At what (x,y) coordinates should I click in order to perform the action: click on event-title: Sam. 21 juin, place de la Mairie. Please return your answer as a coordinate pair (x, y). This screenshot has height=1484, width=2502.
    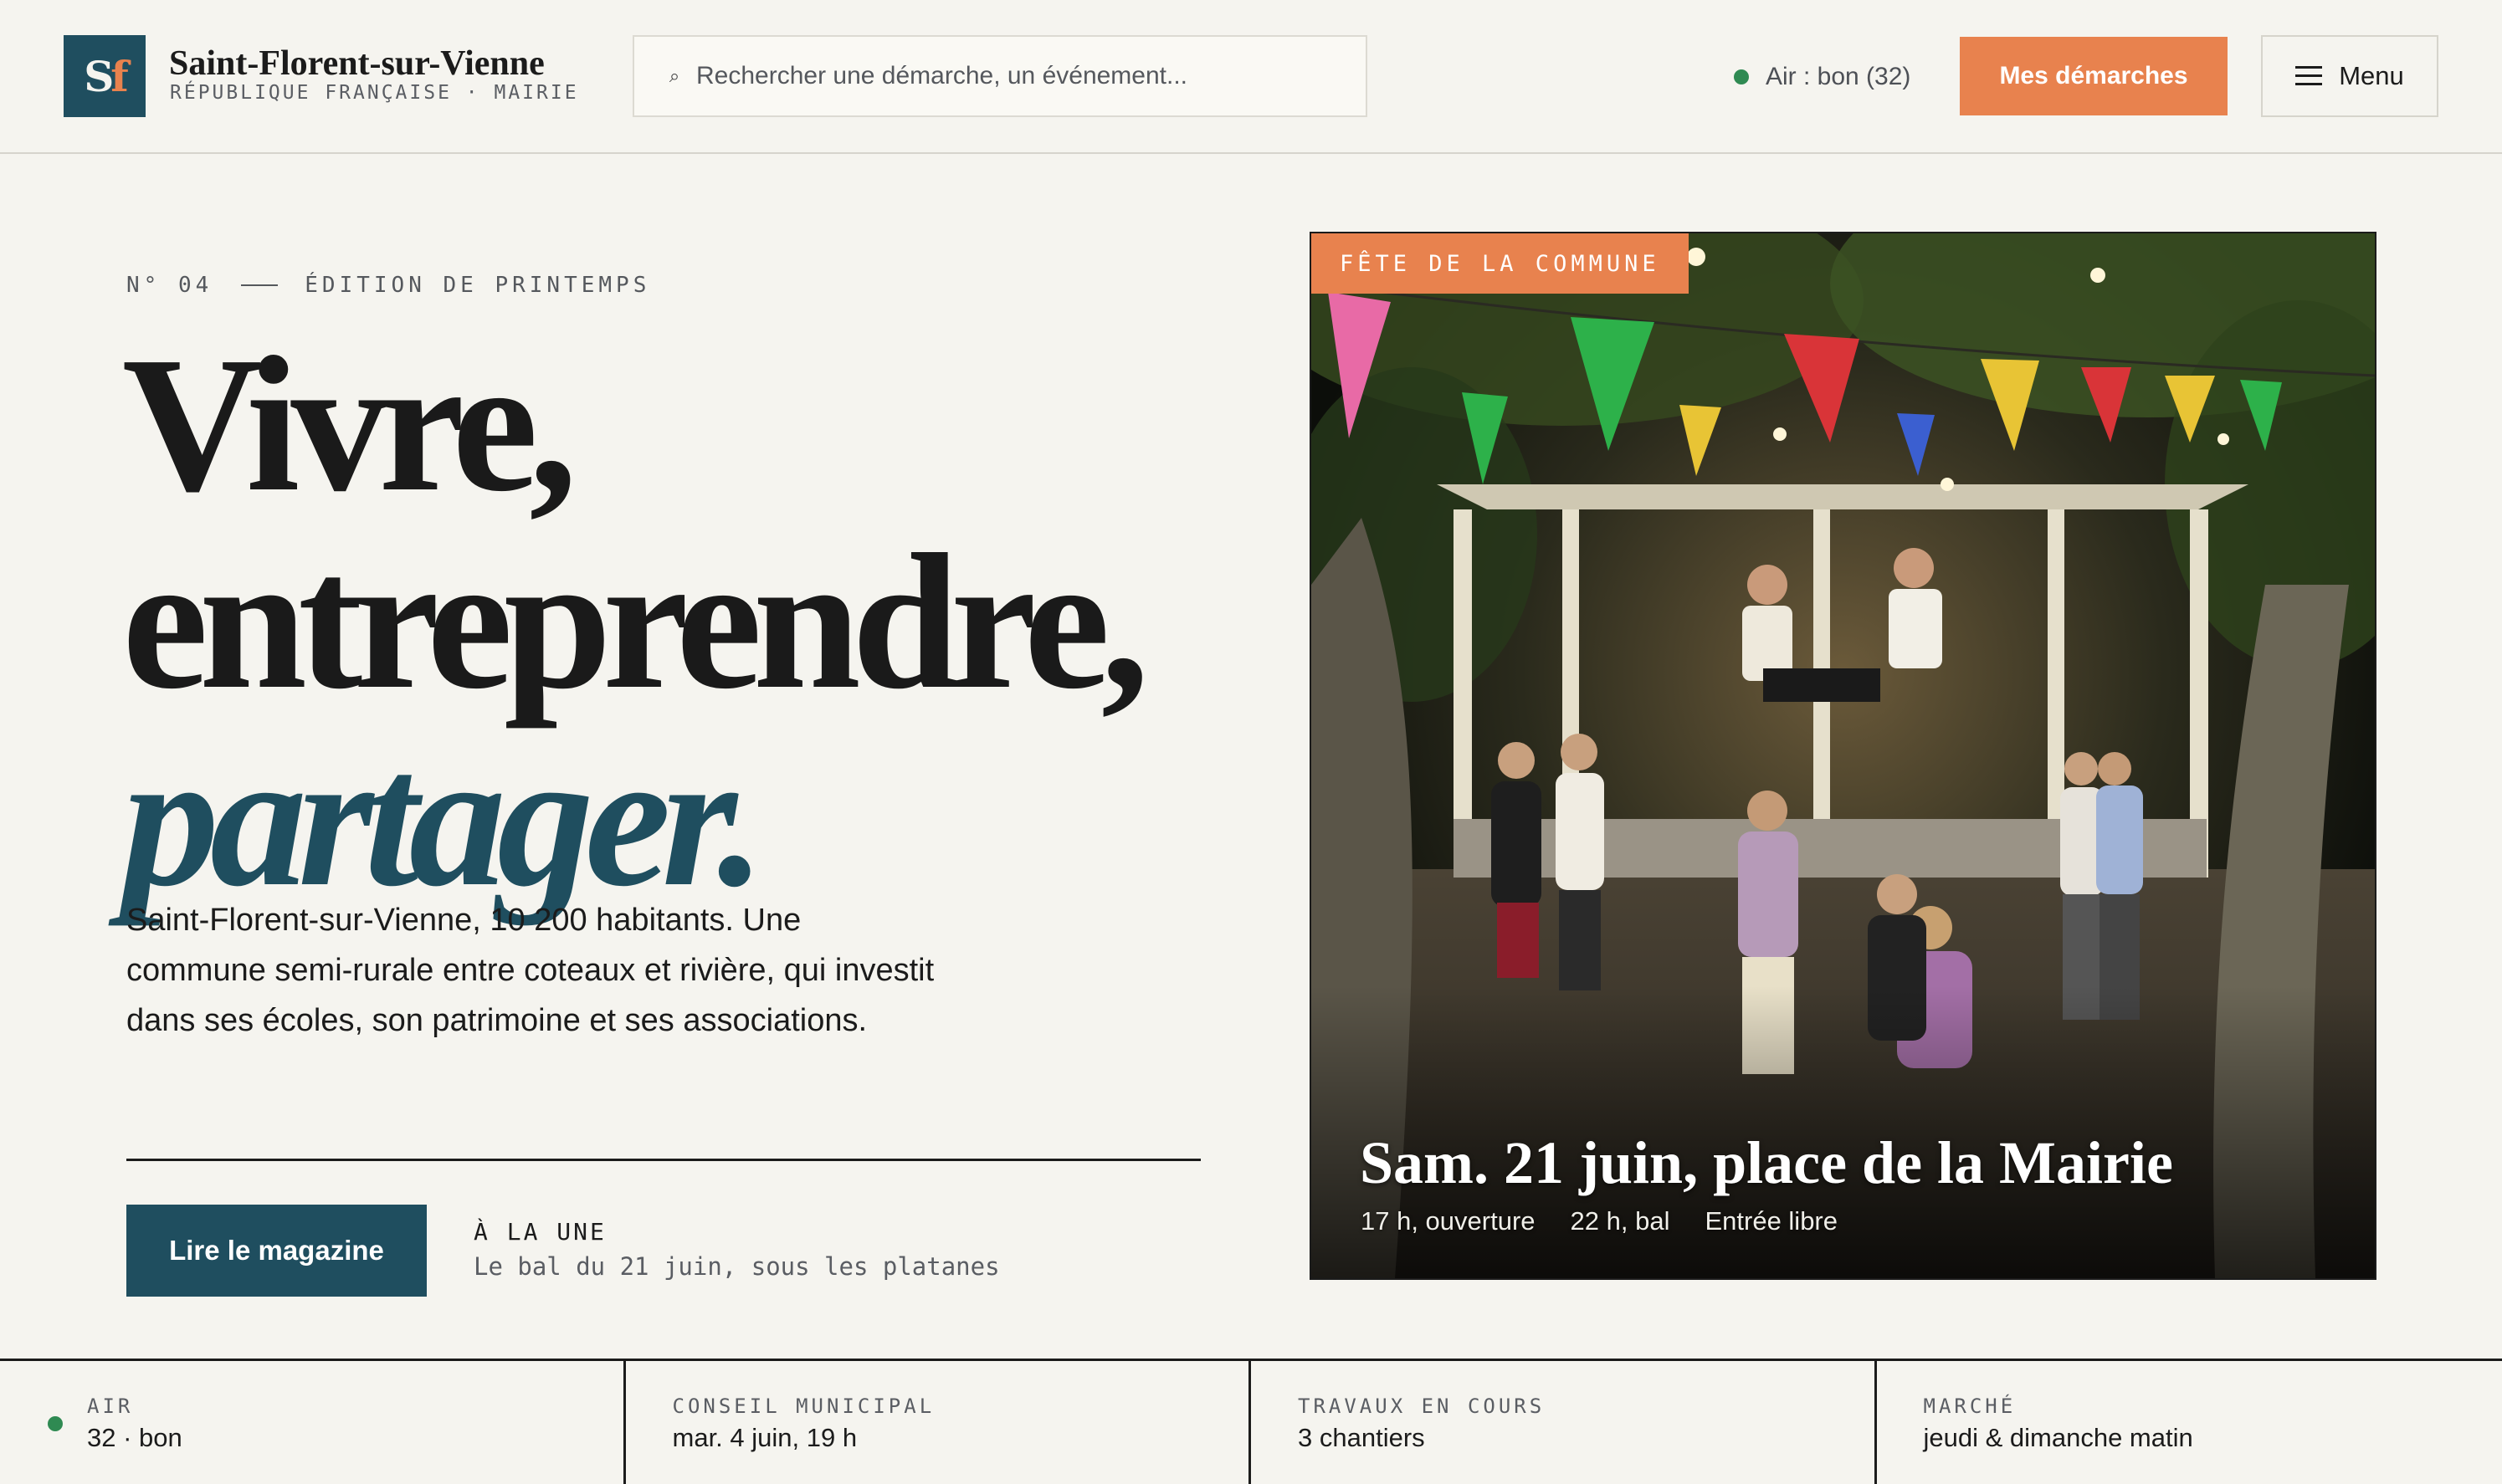
    Looking at the image, I should click on (1766, 1162).